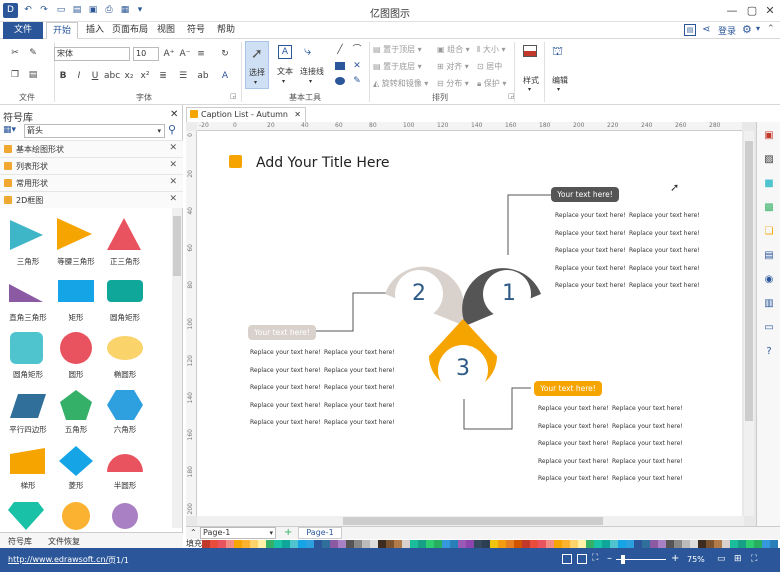 This screenshot has width=780, height=572. Describe the element at coordinates (225, 76) in the screenshot. I see `font-color-icon: A` at that location.